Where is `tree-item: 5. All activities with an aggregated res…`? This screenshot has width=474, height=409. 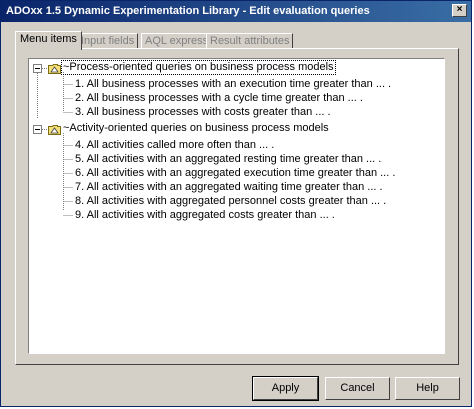 tree-item: 5. All activities with an aggregated res… is located at coordinates (228, 159).